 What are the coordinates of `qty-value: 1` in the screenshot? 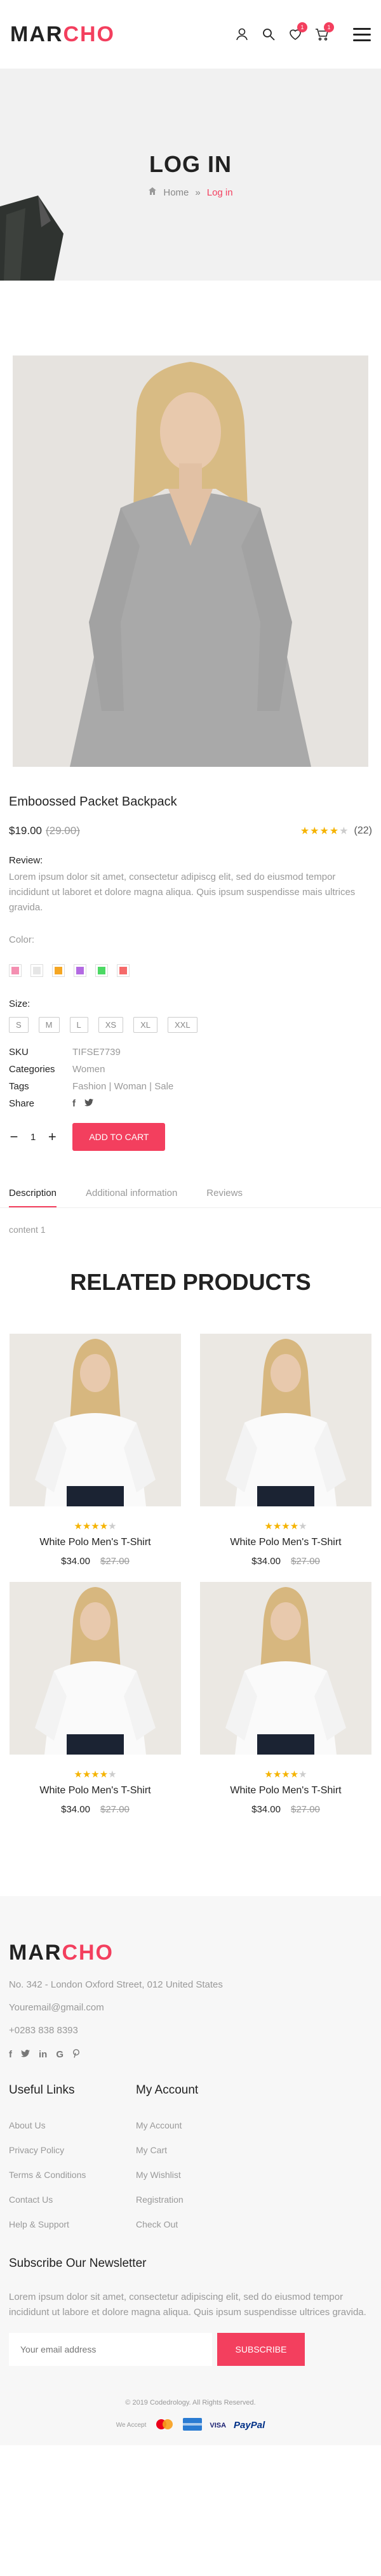 It's located at (33, 1137).